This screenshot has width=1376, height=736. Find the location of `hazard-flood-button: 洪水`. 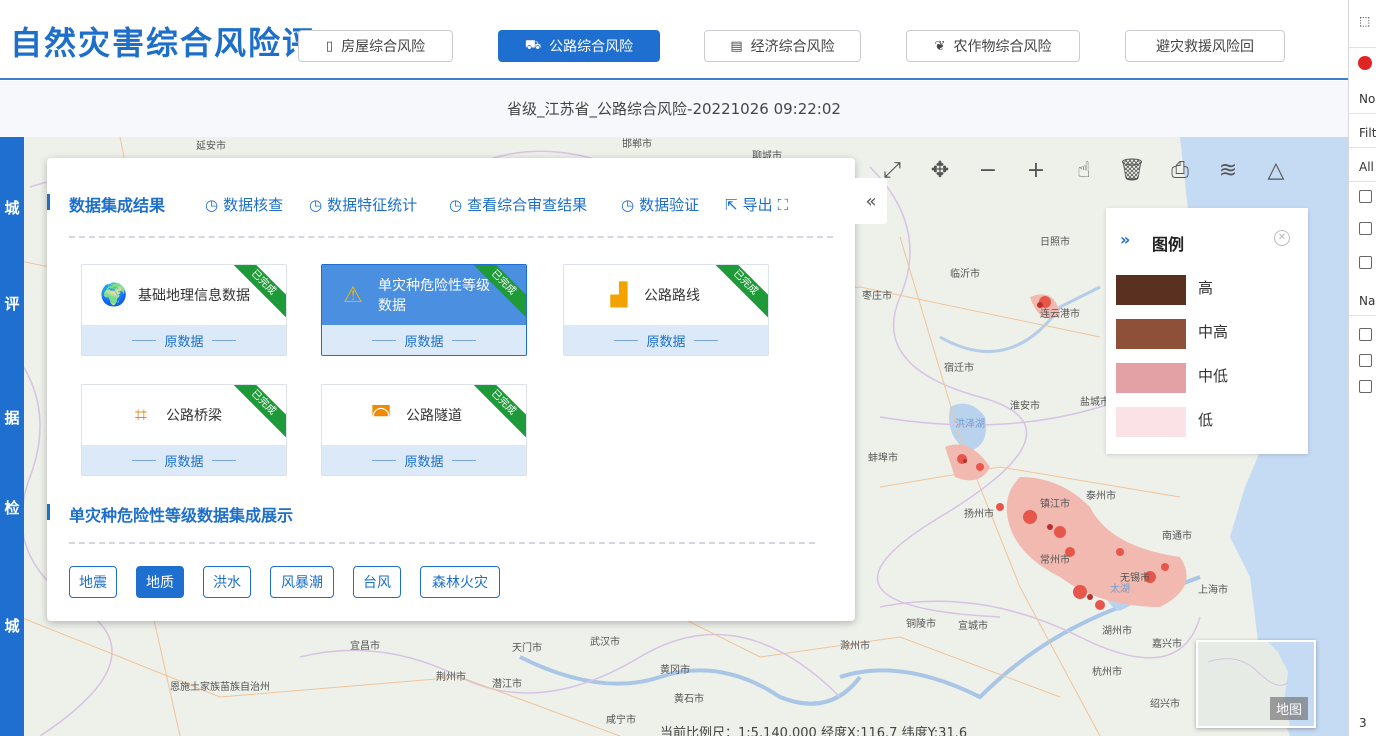

hazard-flood-button: 洪水 is located at coordinates (227, 582).